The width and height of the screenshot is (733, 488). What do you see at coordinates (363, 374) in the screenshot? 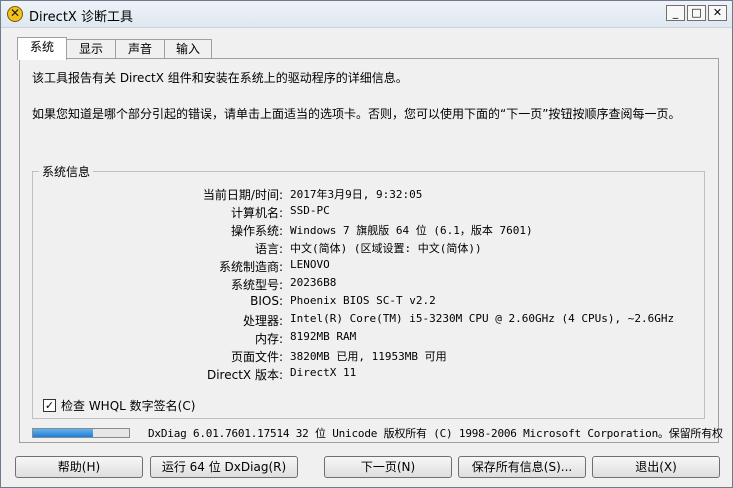
I see `system-info-row: DirectX 版本: DirectX 11` at bounding box center [363, 374].